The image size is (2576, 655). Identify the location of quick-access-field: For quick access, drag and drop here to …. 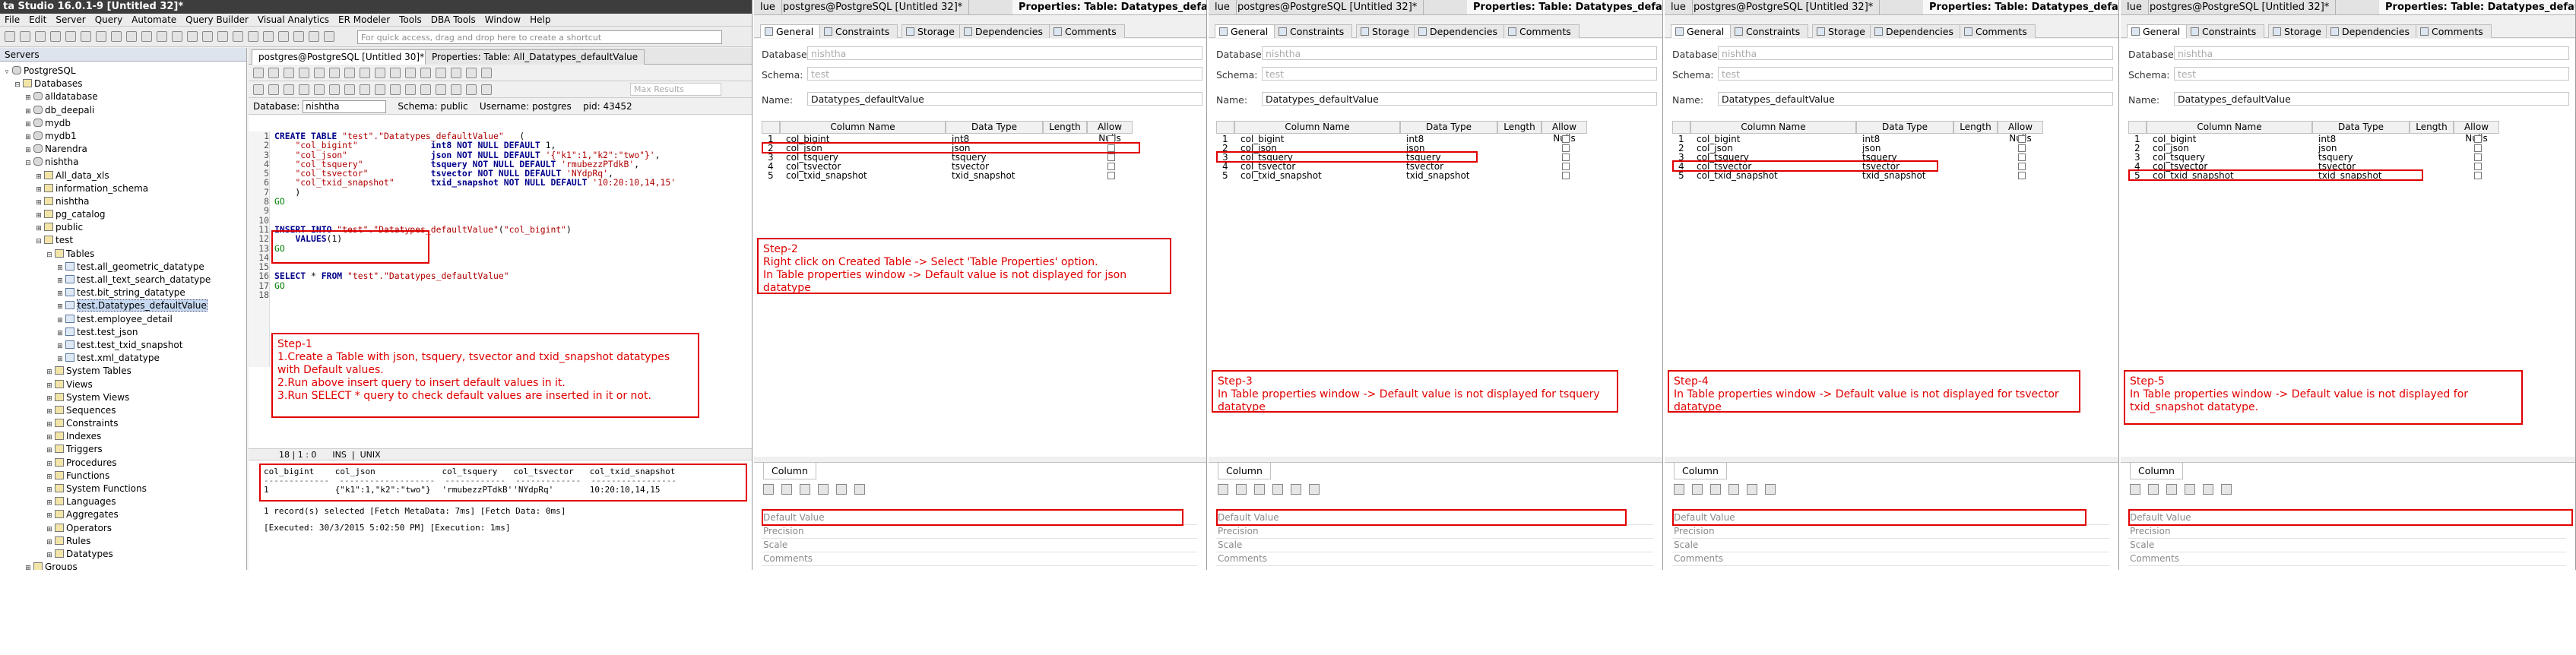
(539, 37).